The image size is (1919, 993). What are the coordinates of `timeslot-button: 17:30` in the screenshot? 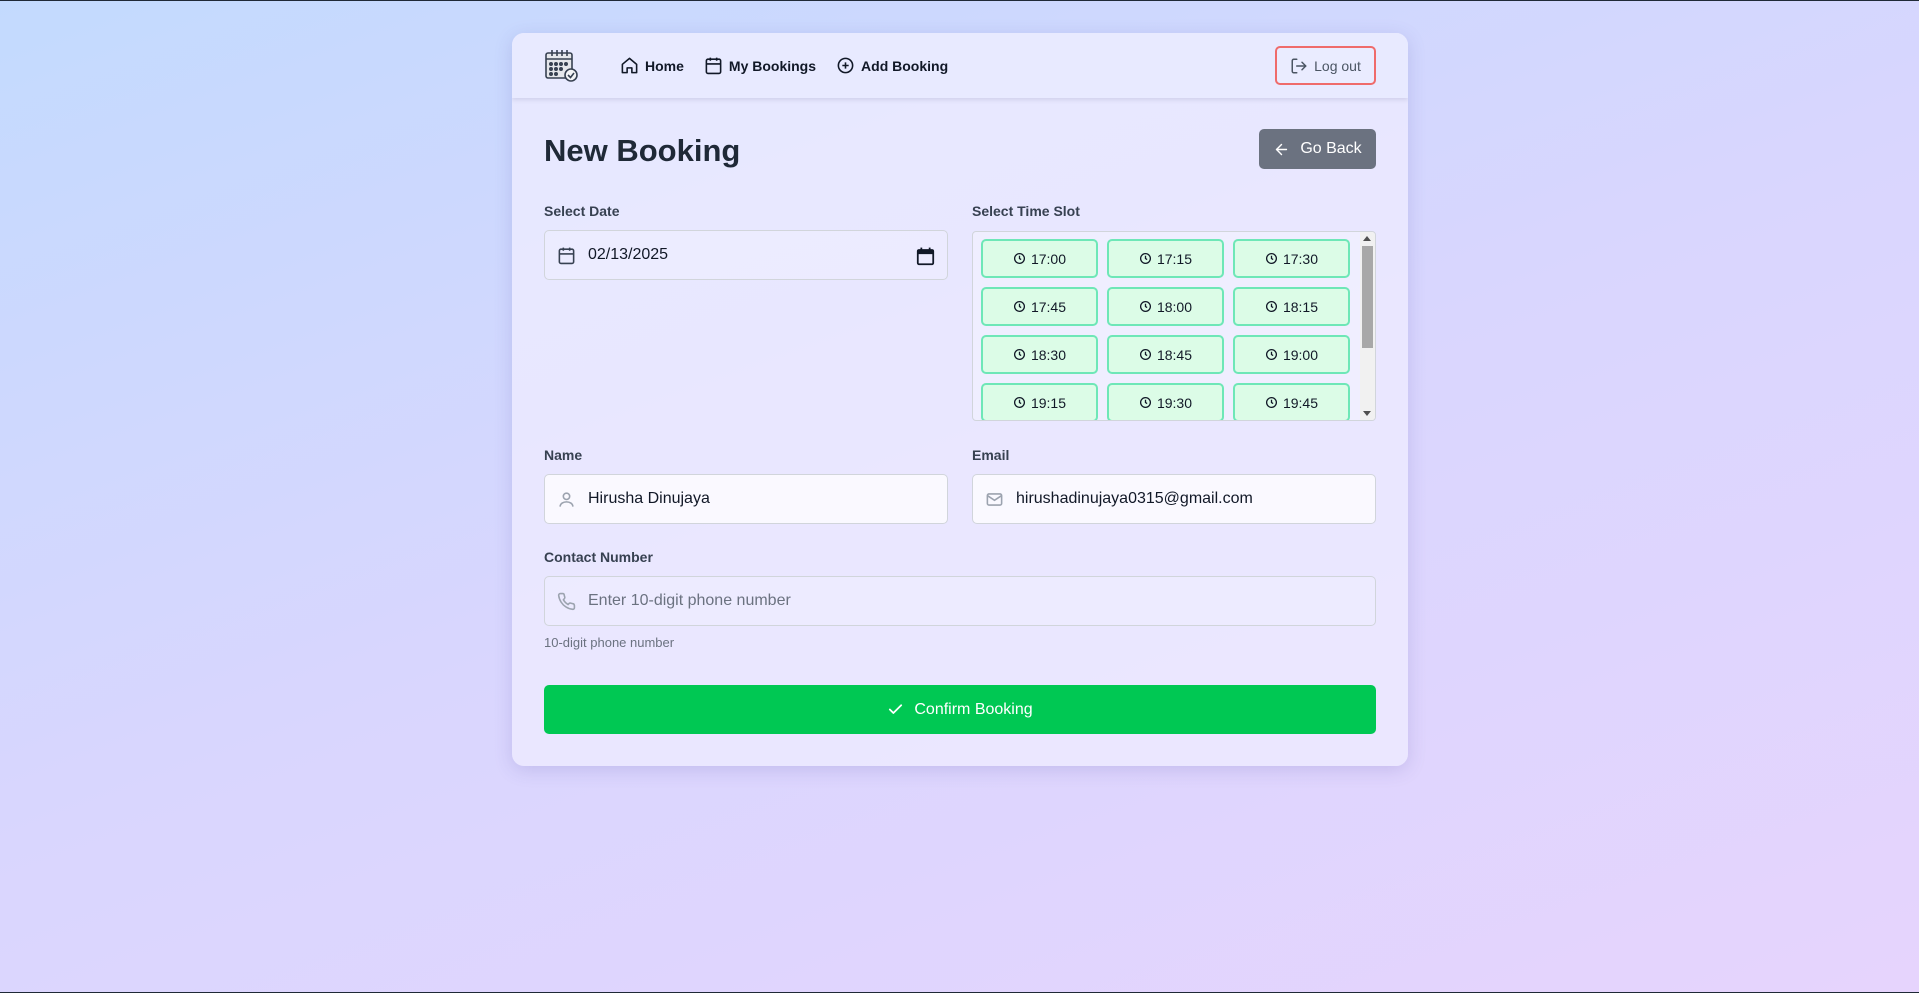 It's located at (1291, 258).